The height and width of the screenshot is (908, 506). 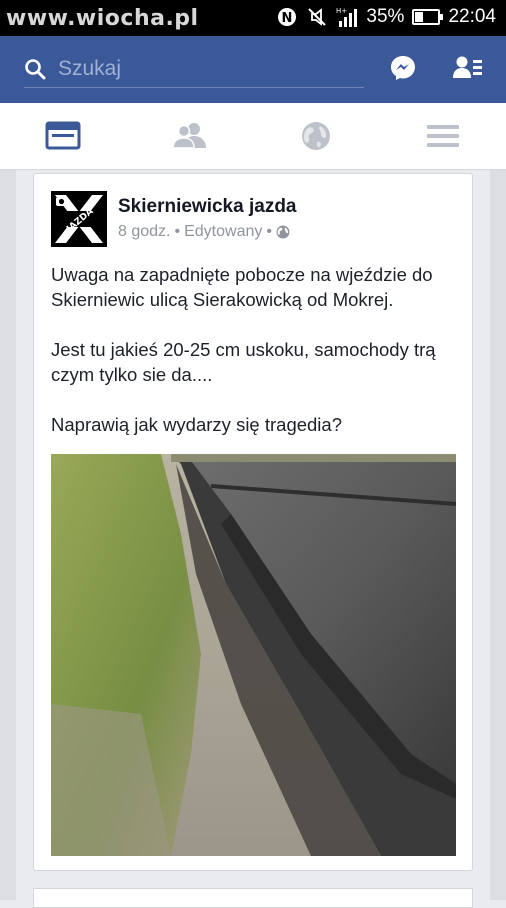 I want to click on page-logo: JAZDA, so click(x=79, y=219).